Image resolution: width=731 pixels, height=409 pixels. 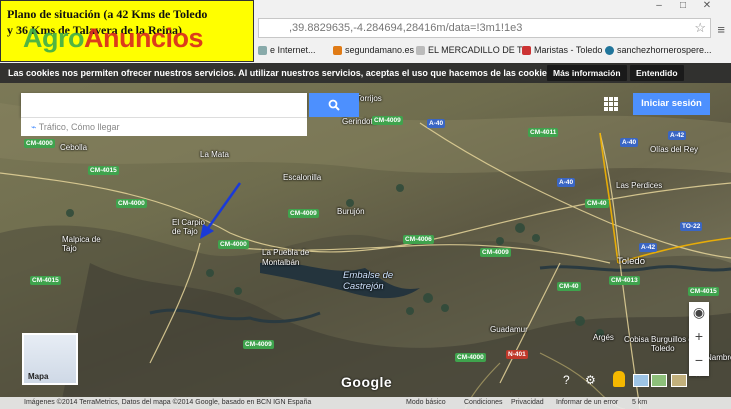 What do you see at coordinates (590, 380) in the screenshot?
I see `settings-icon: ⚙` at bounding box center [590, 380].